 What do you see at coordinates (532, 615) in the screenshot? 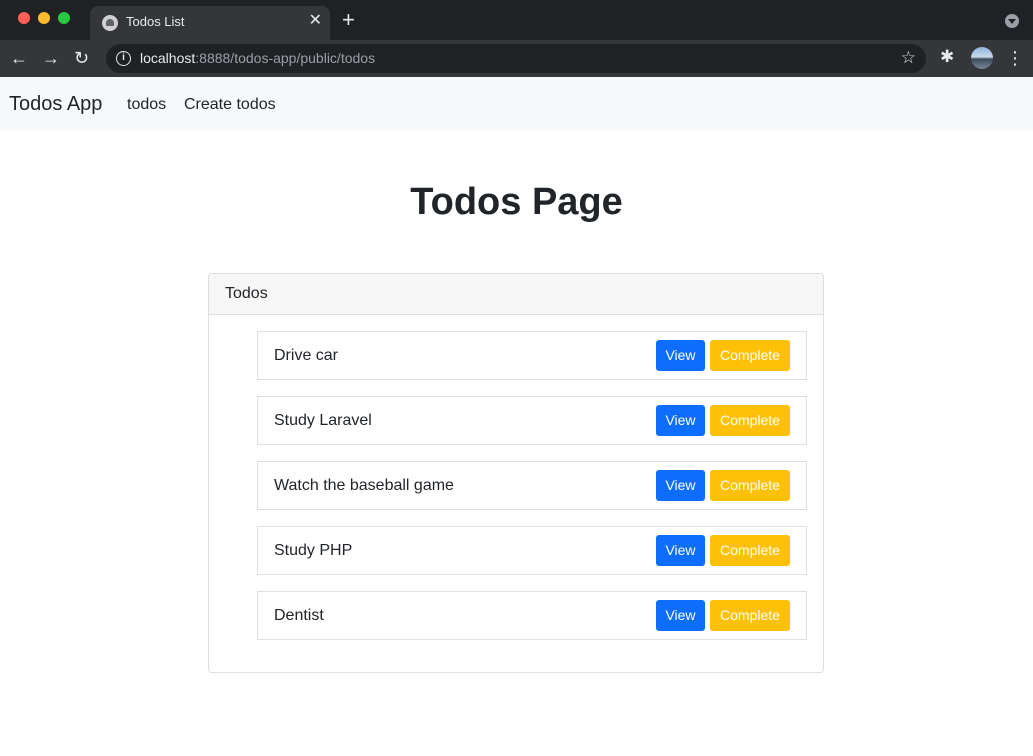
I see `todo-item: Dentist View Complete` at bounding box center [532, 615].